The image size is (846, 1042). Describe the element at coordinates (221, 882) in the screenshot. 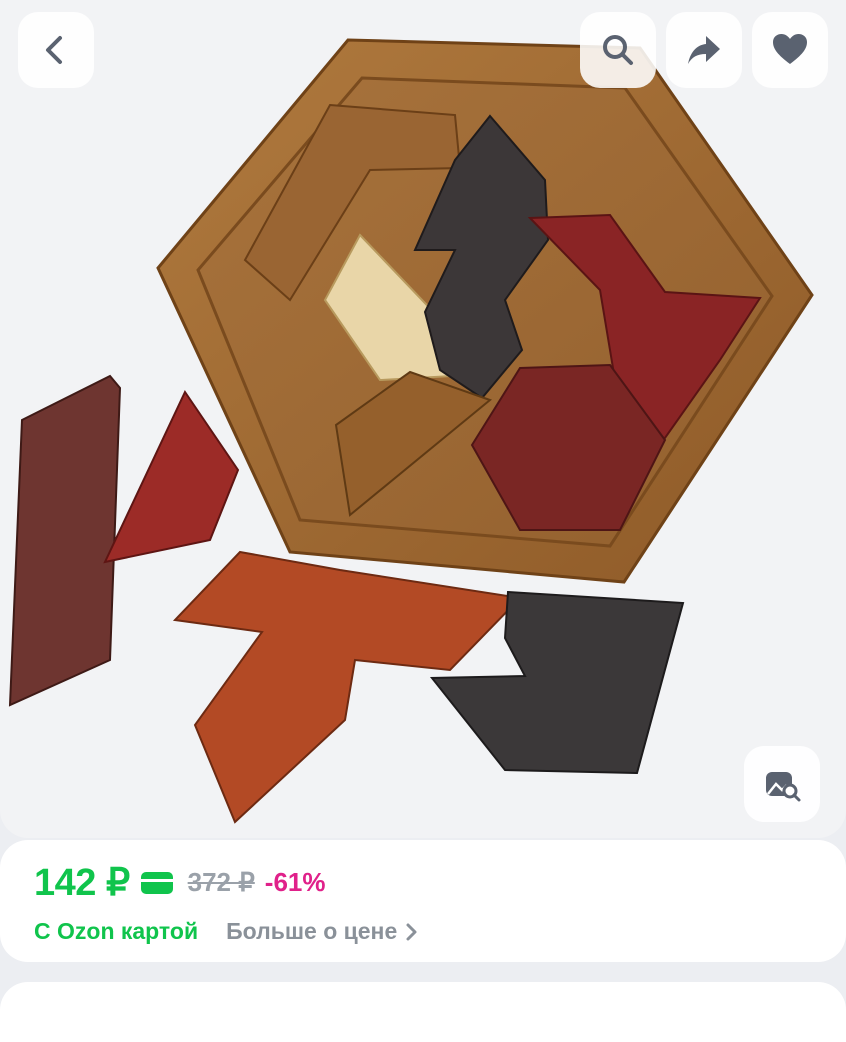

I see `old-price: 372 ₽` at that location.